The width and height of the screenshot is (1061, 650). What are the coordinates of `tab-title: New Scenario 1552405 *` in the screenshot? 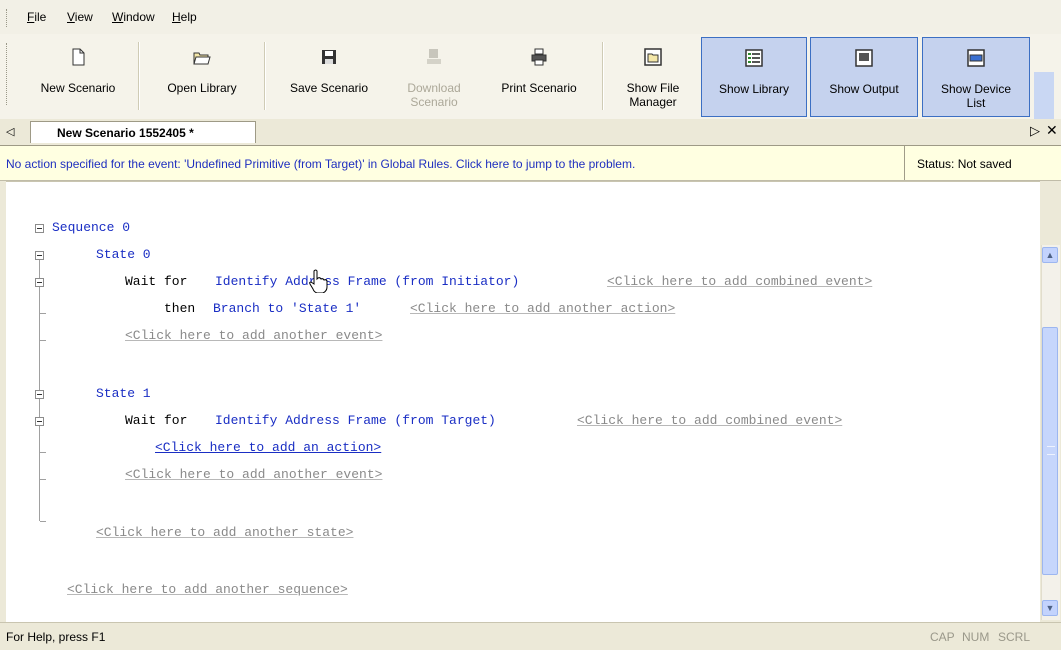 It's located at (125, 133).